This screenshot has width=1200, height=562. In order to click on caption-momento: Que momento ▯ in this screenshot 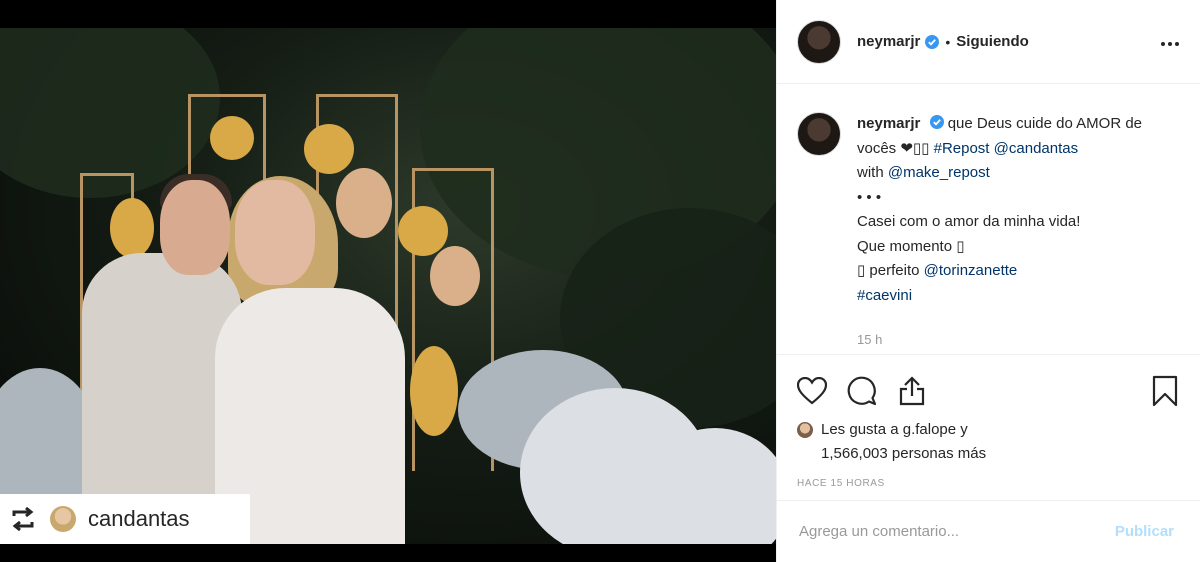, I will do `click(911, 246)`.